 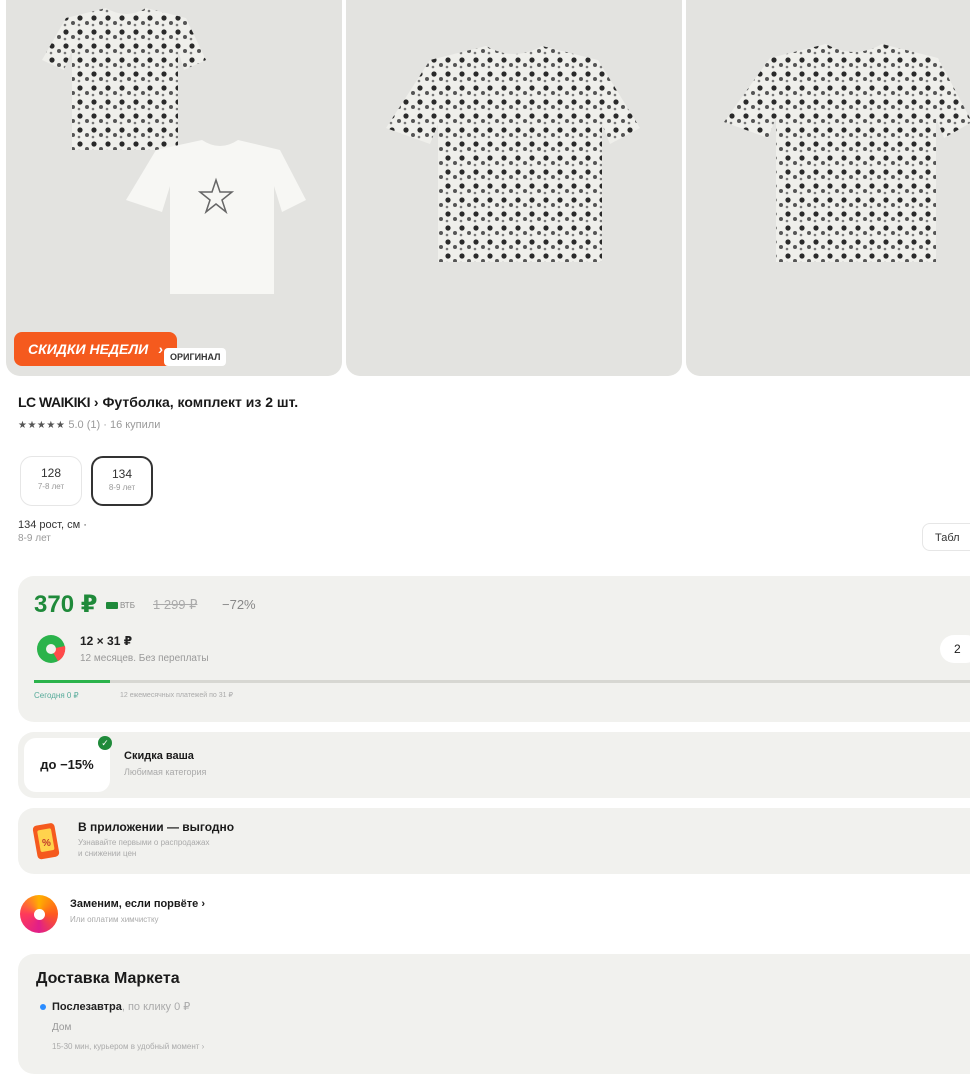 I want to click on star-rating-icon: ★★★★★, so click(x=42, y=425).